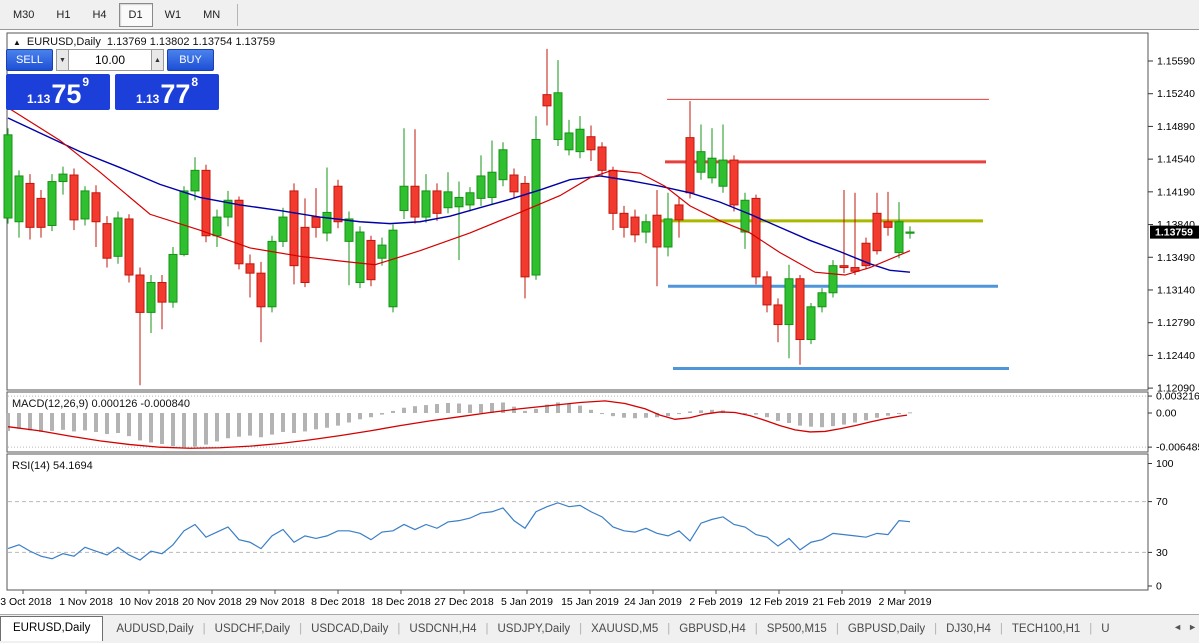  What do you see at coordinates (712, 629) in the screenshot?
I see `tab-gbpusd: GBPUSD,H4` at bounding box center [712, 629].